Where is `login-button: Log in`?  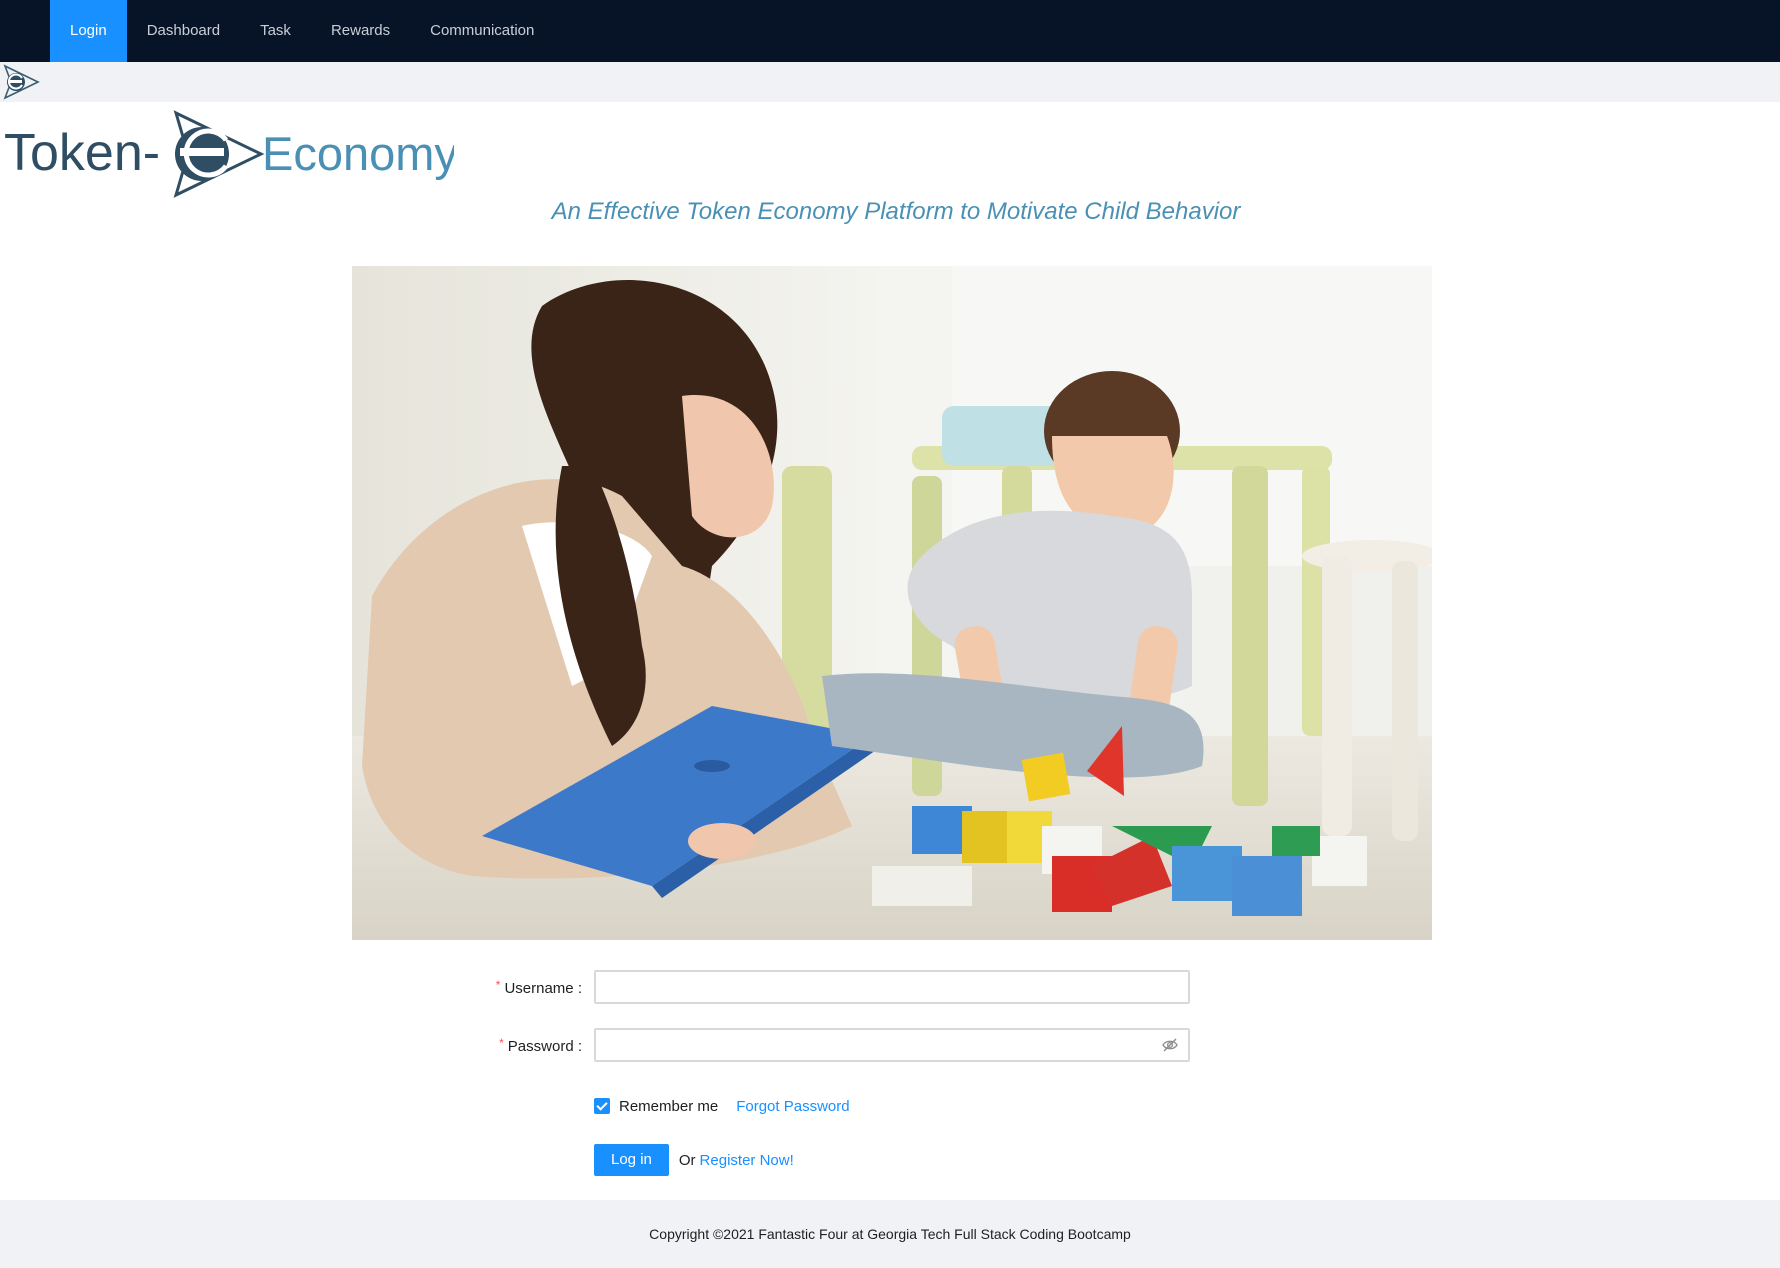 login-button: Log in is located at coordinates (631, 1160).